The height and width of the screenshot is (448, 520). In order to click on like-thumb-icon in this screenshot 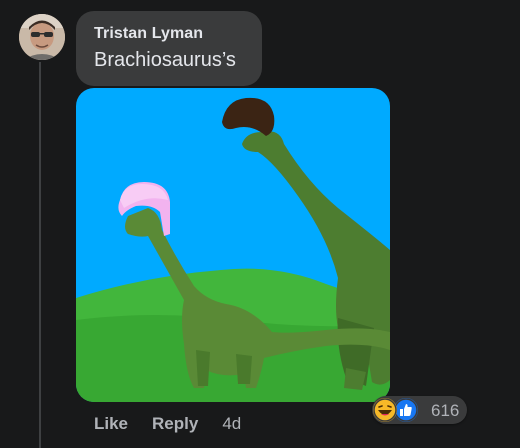, I will do `click(406, 410)`.